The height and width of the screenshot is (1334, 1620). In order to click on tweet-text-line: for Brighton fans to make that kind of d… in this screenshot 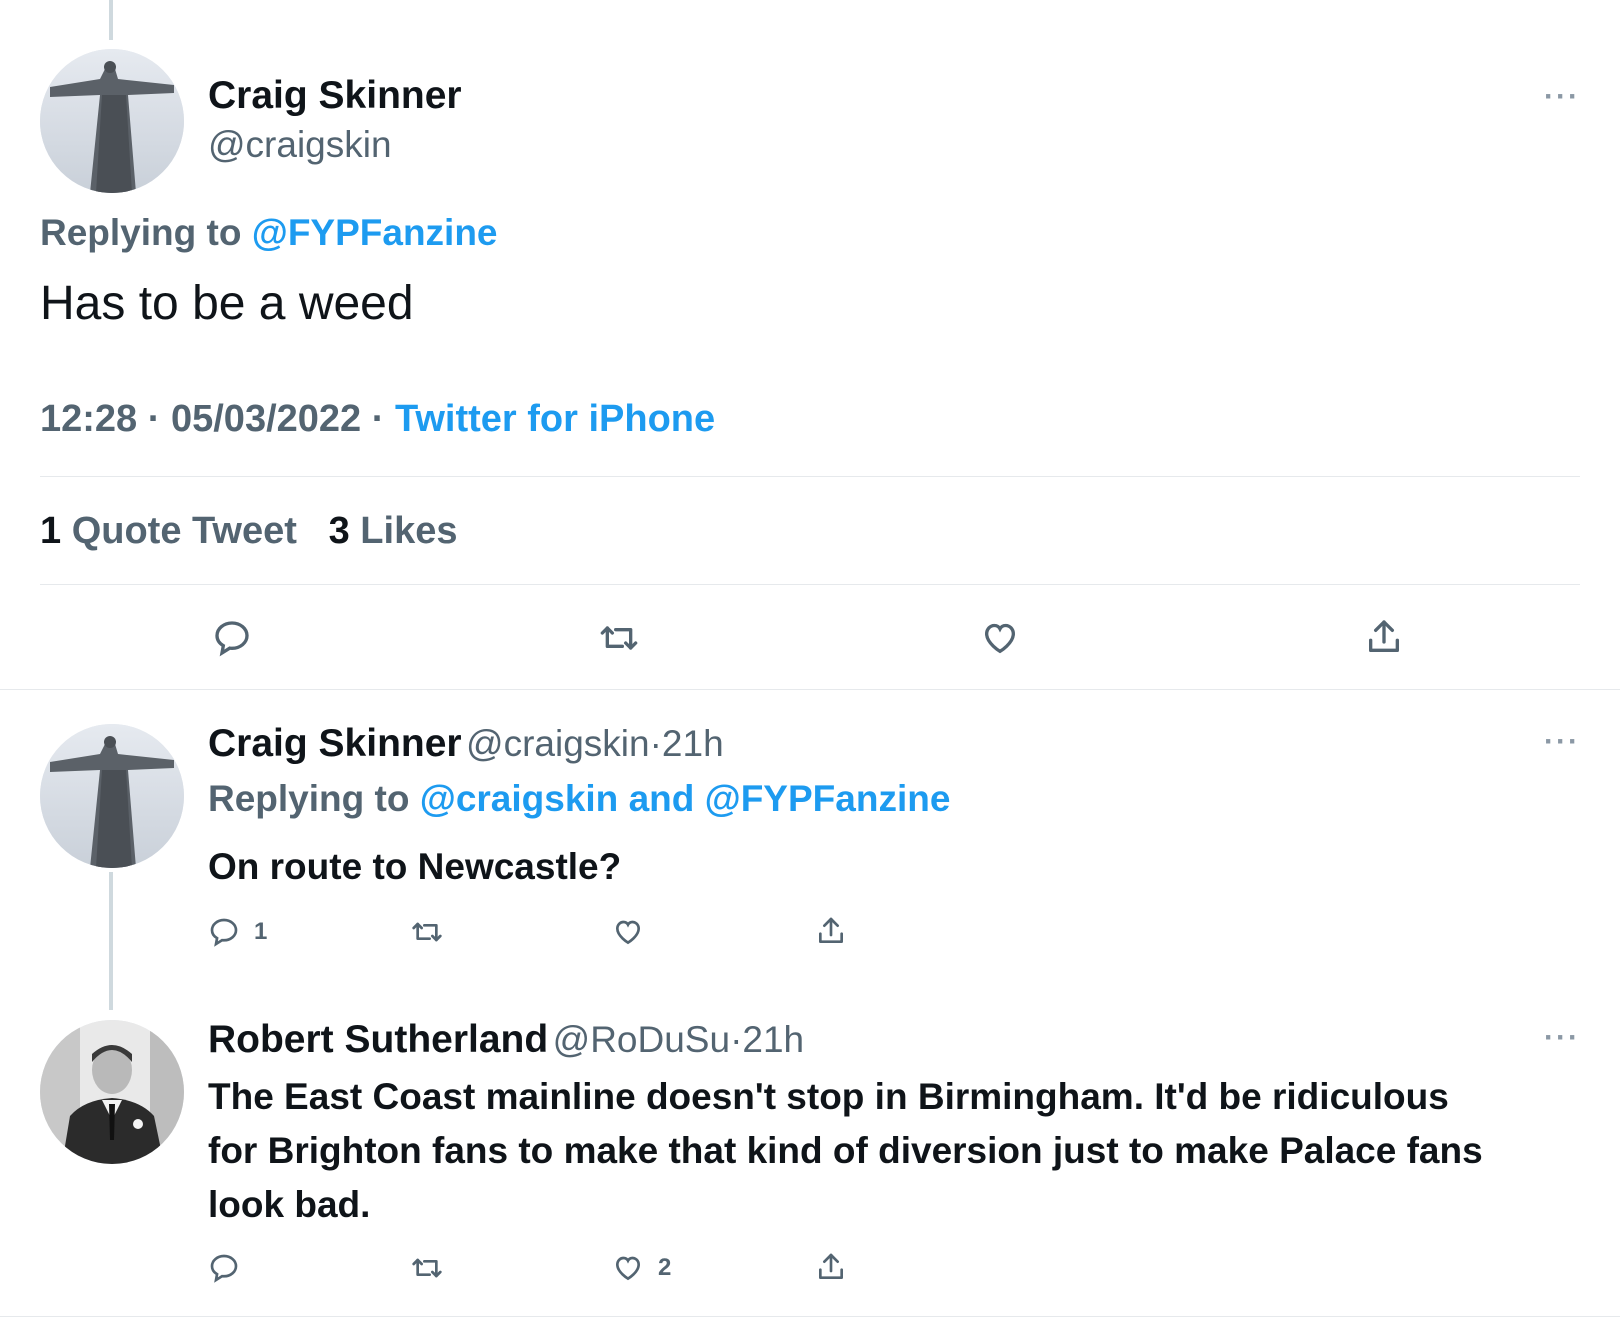, I will do `click(845, 1150)`.